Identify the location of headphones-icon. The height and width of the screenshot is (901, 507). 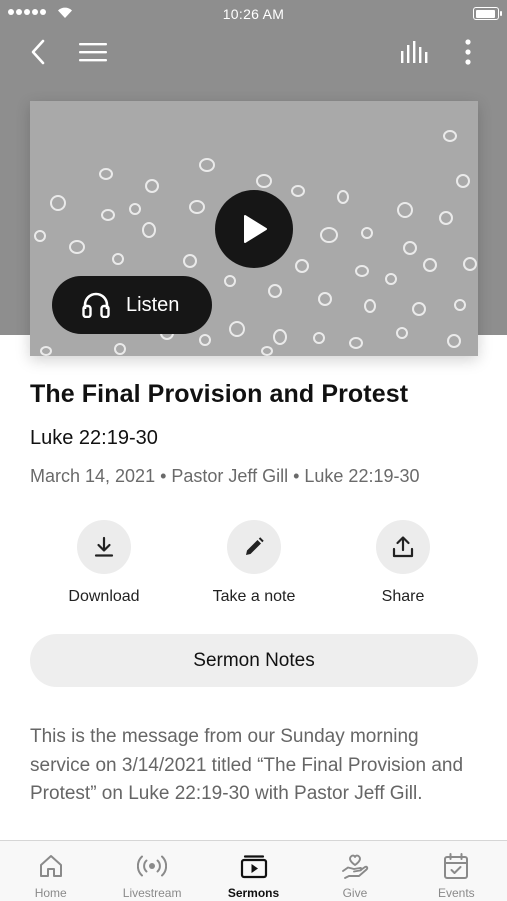
(96, 305).